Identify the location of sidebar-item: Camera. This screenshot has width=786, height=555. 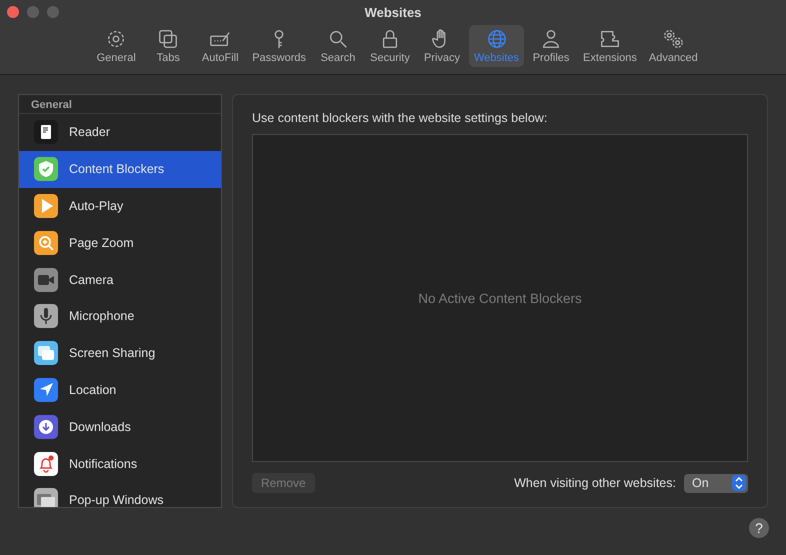
(120, 279).